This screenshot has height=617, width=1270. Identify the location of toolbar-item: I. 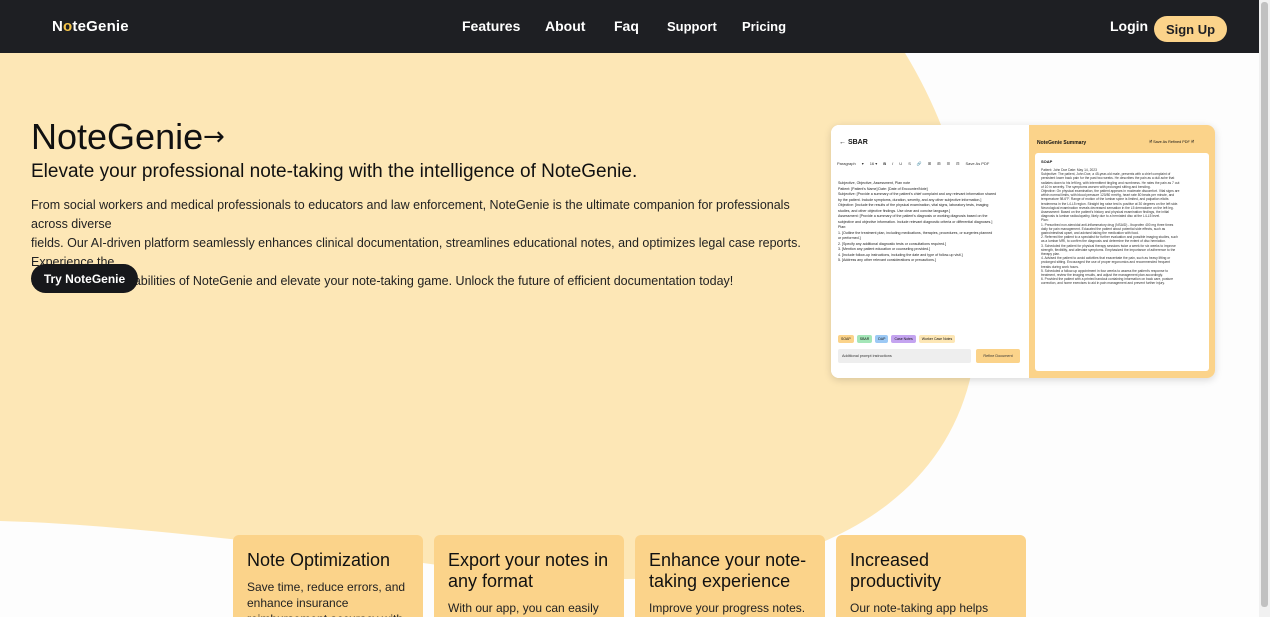
(893, 163).